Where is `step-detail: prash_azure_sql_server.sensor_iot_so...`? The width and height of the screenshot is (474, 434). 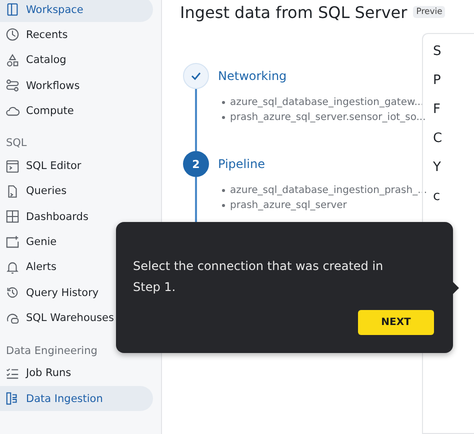 step-detail: prash_azure_sql_server.sensor_iot_so... is located at coordinates (328, 117).